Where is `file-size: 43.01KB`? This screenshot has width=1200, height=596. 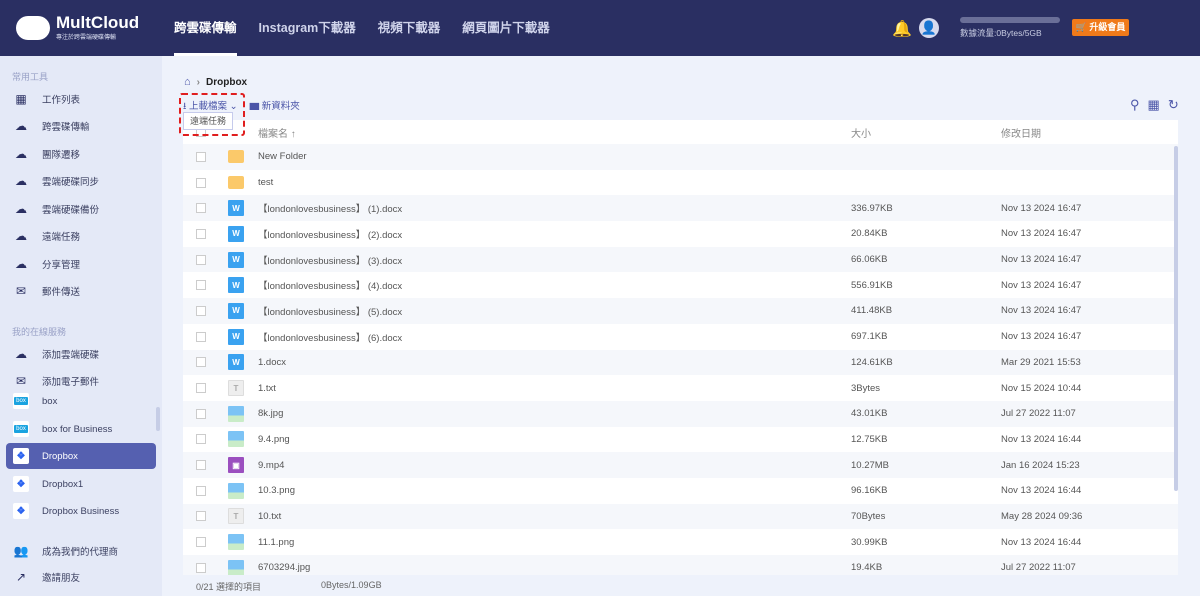 file-size: 43.01KB is located at coordinates (869, 414).